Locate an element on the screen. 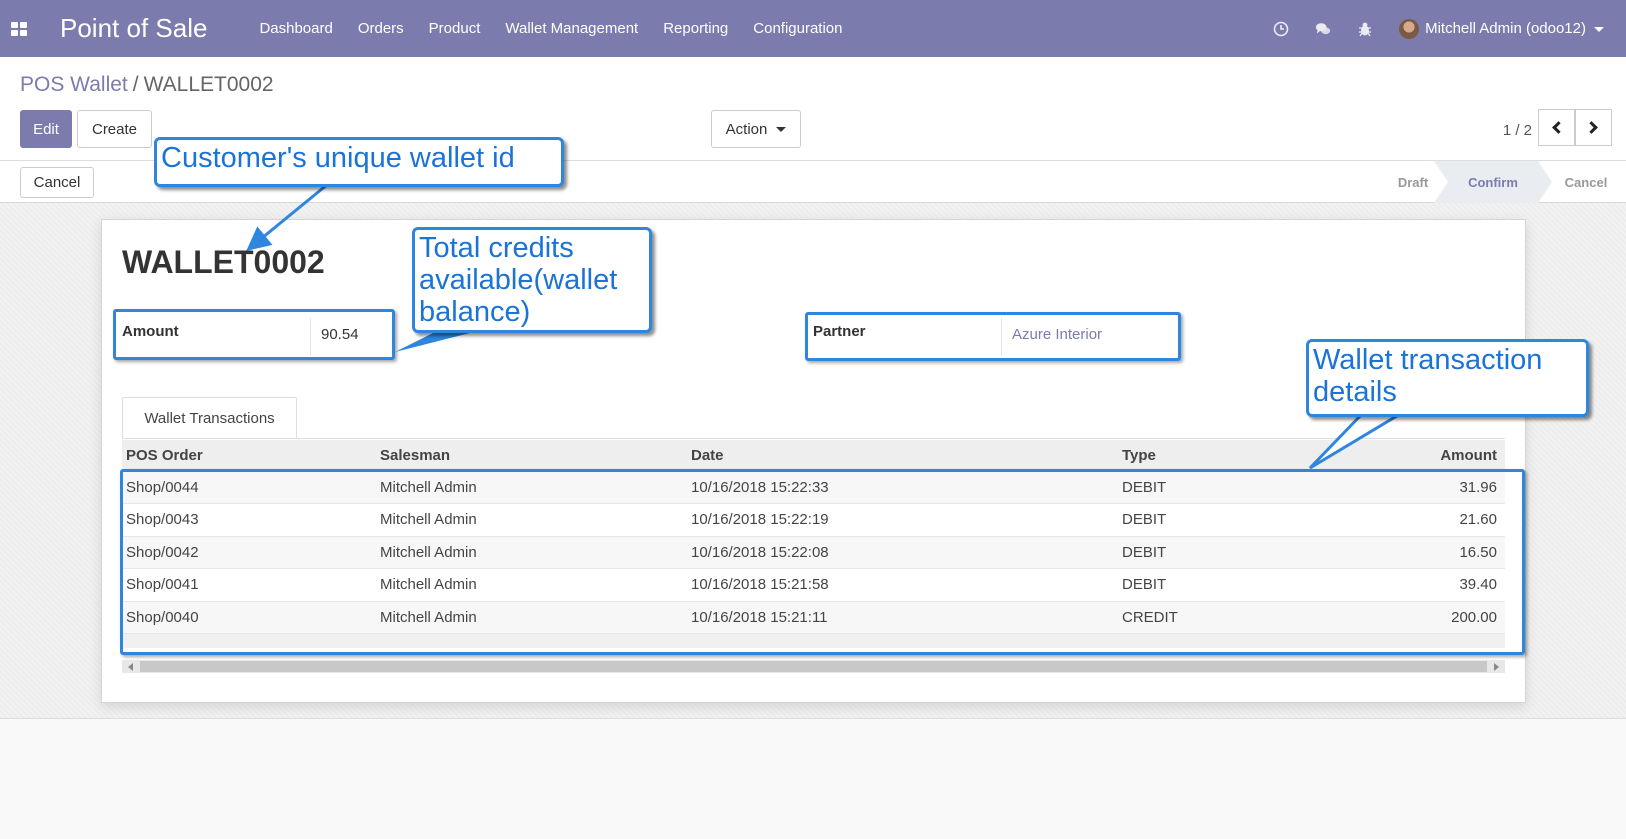 Image resolution: width=1626 pixels, height=839 pixels. user-avatar is located at coordinates (1409, 28).